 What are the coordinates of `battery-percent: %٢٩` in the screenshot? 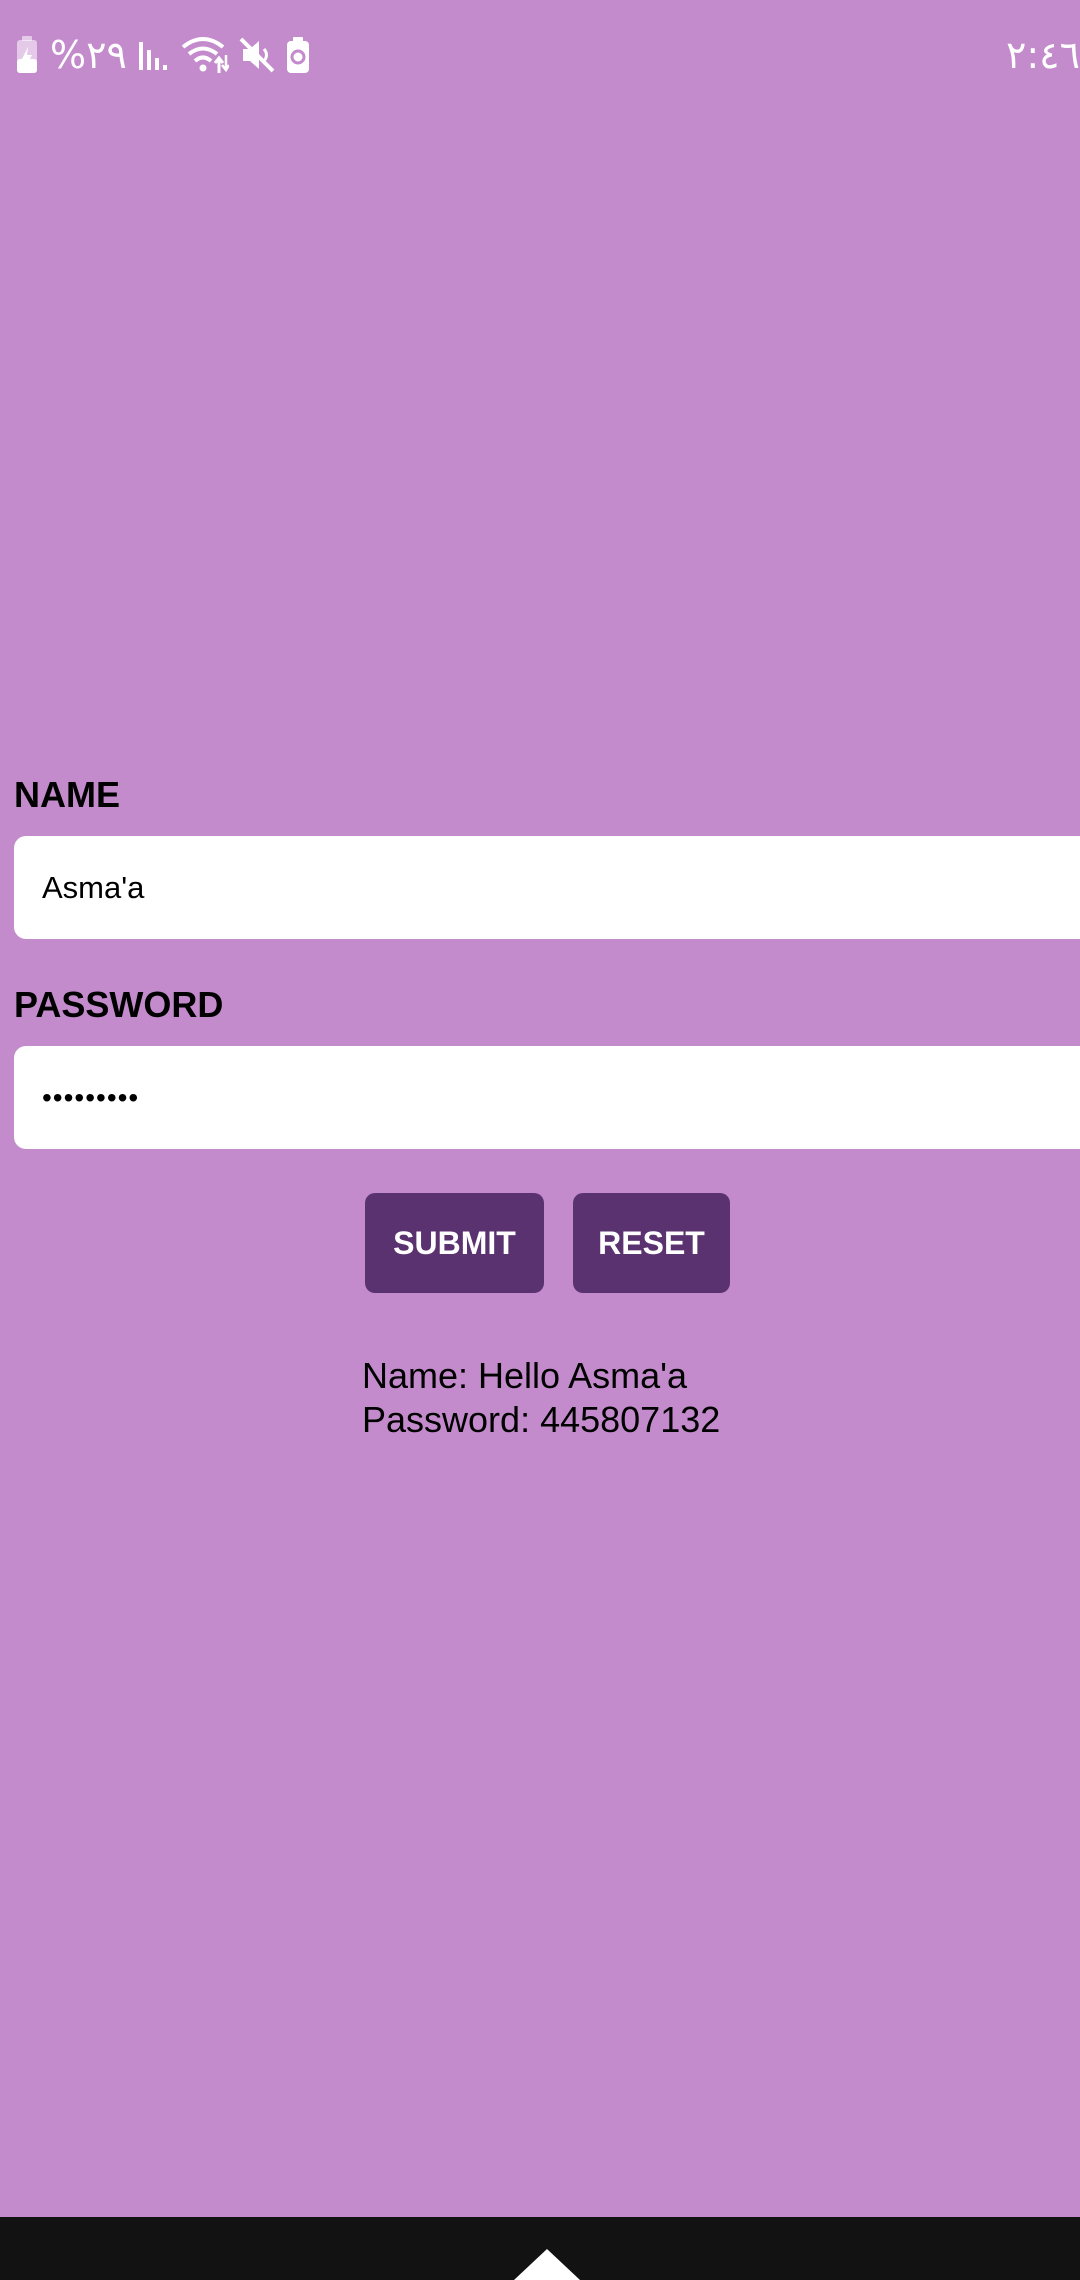 It's located at (88, 55).